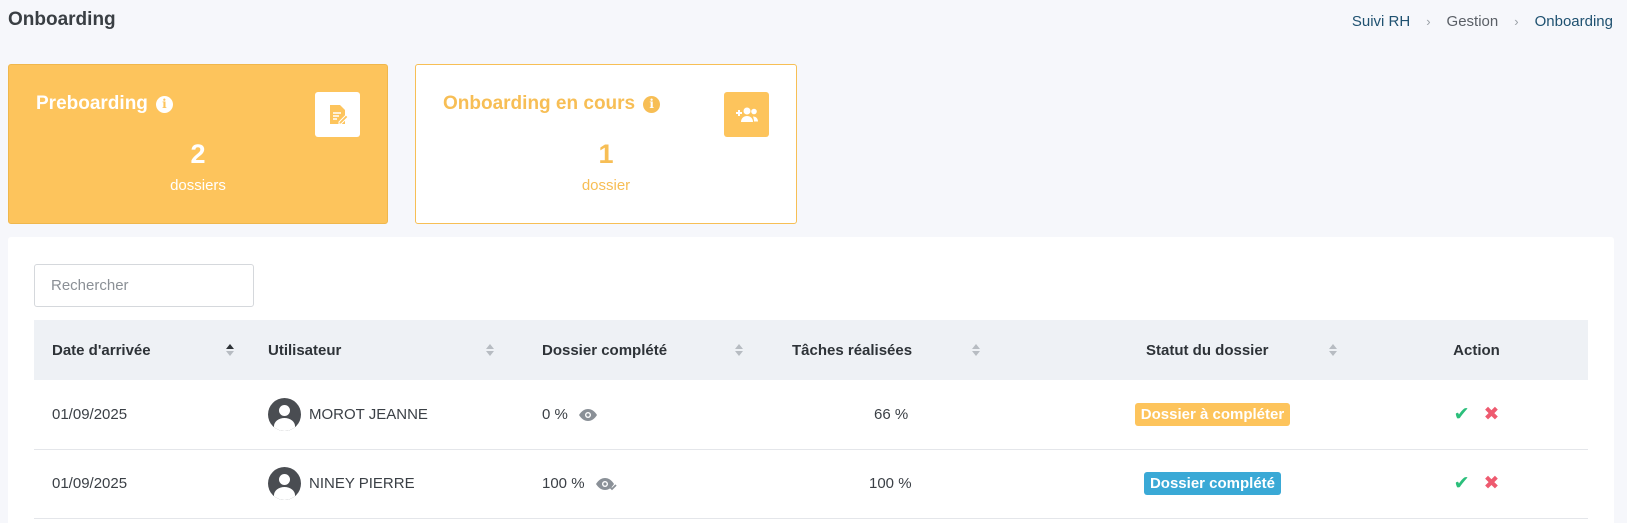 This screenshot has height=523, width=1627. Describe the element at coordinates (606, 484) in the screenshot. I see `eye-check-icon` at that location.